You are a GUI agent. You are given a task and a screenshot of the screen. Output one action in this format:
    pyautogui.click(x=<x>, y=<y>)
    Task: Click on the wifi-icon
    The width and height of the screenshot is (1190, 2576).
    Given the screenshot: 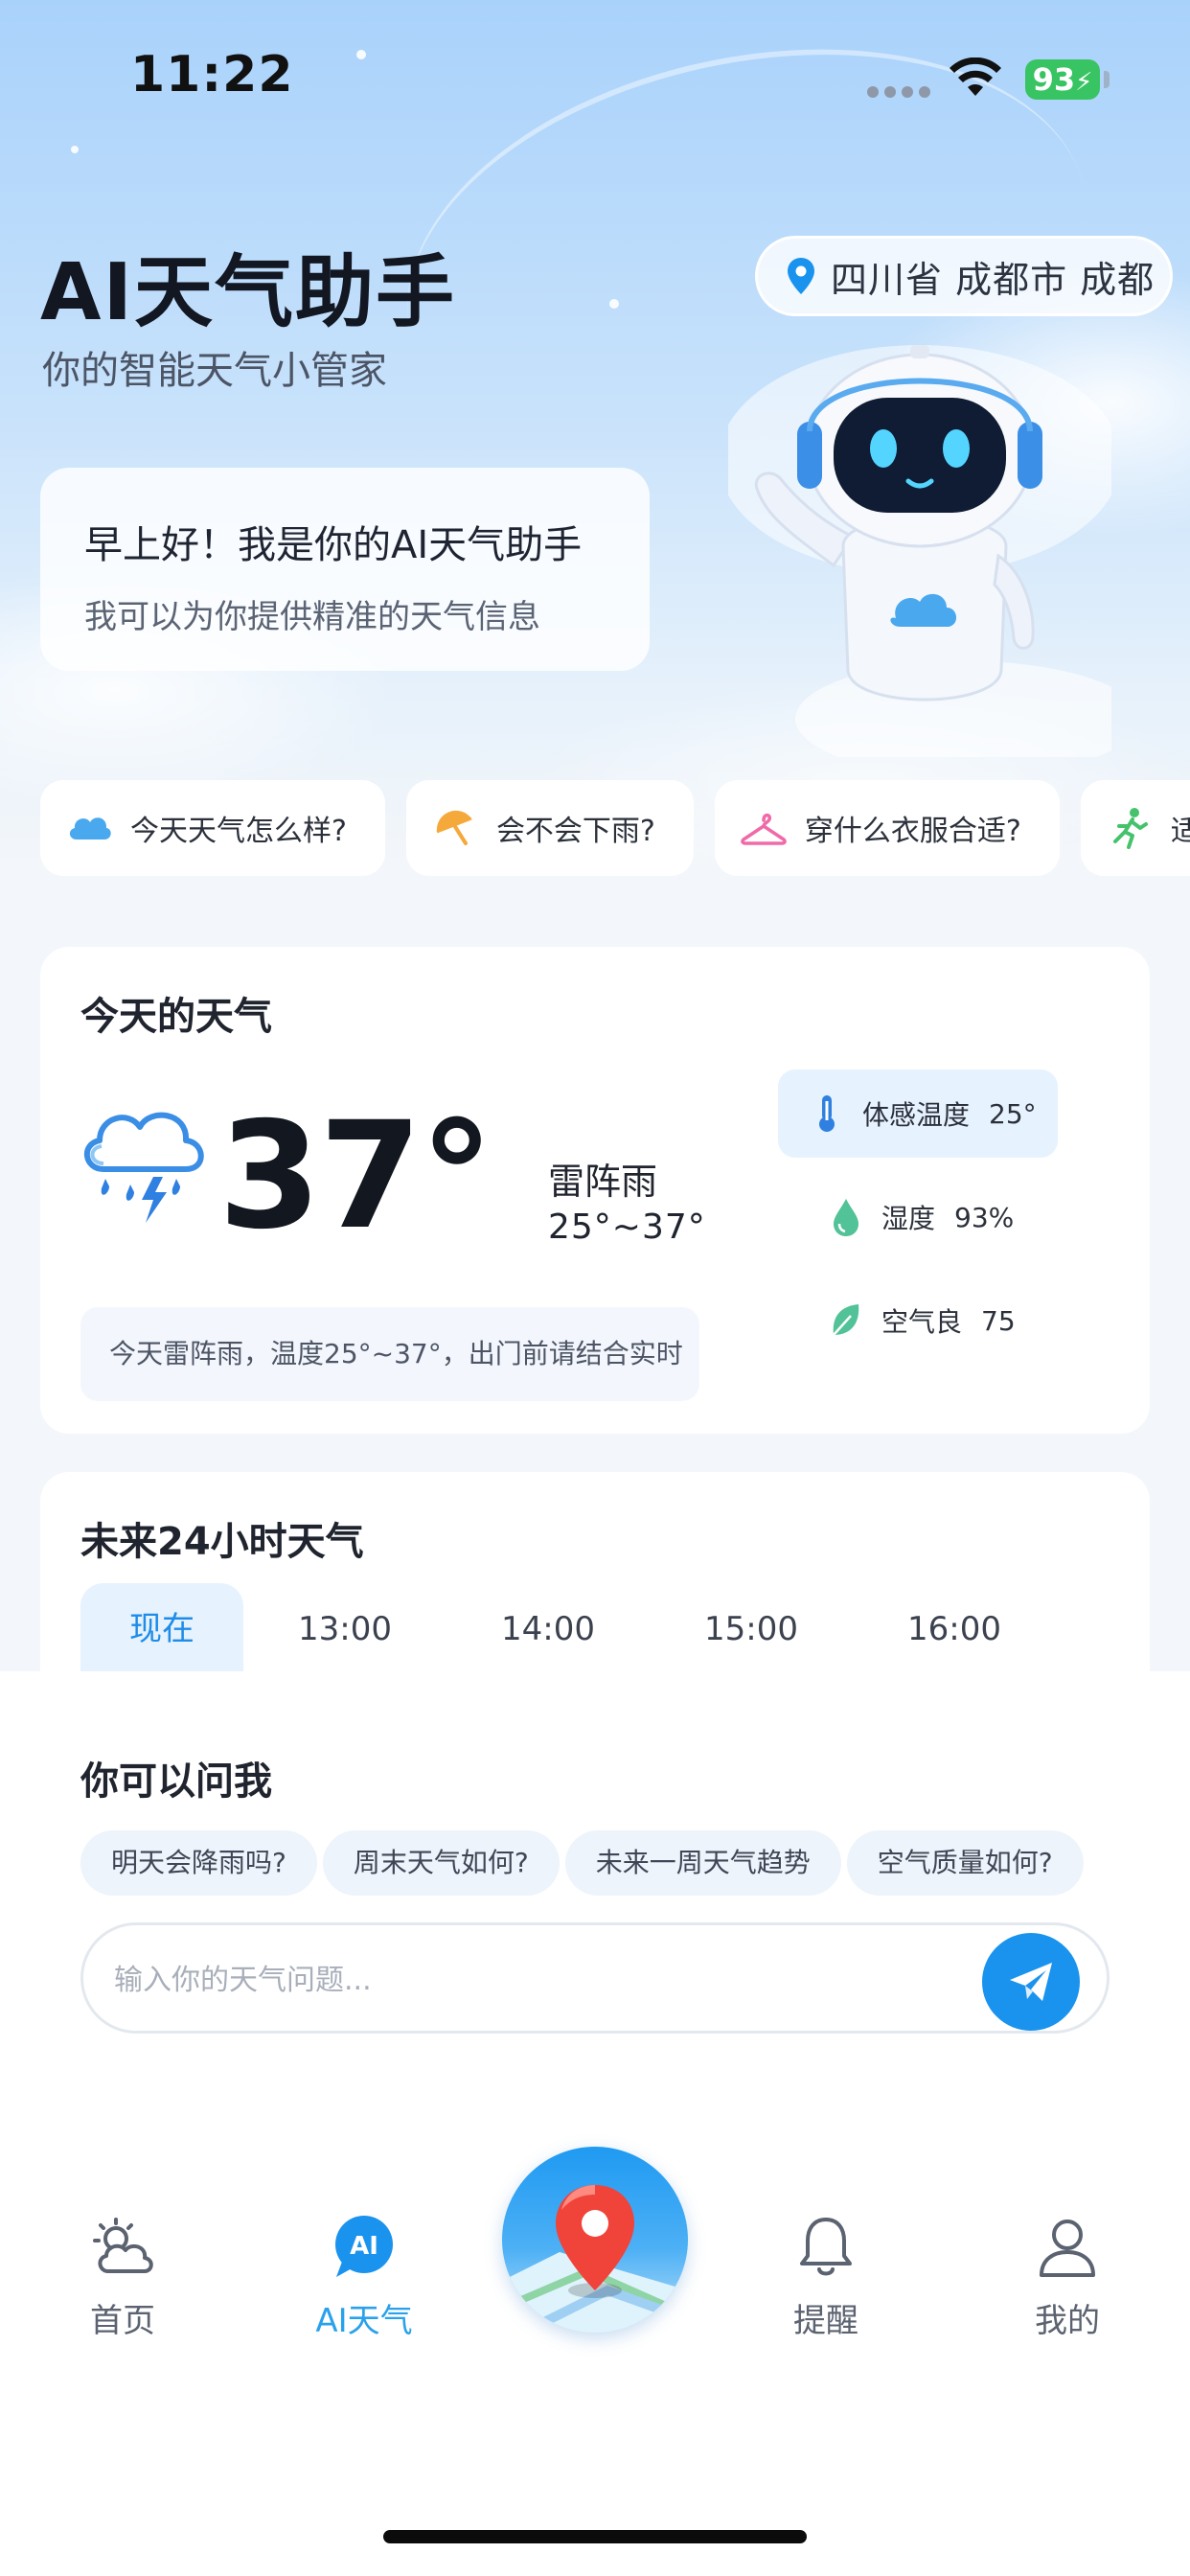 What is the action you would take?
    pyautogui.click(x=976, y=77)
    